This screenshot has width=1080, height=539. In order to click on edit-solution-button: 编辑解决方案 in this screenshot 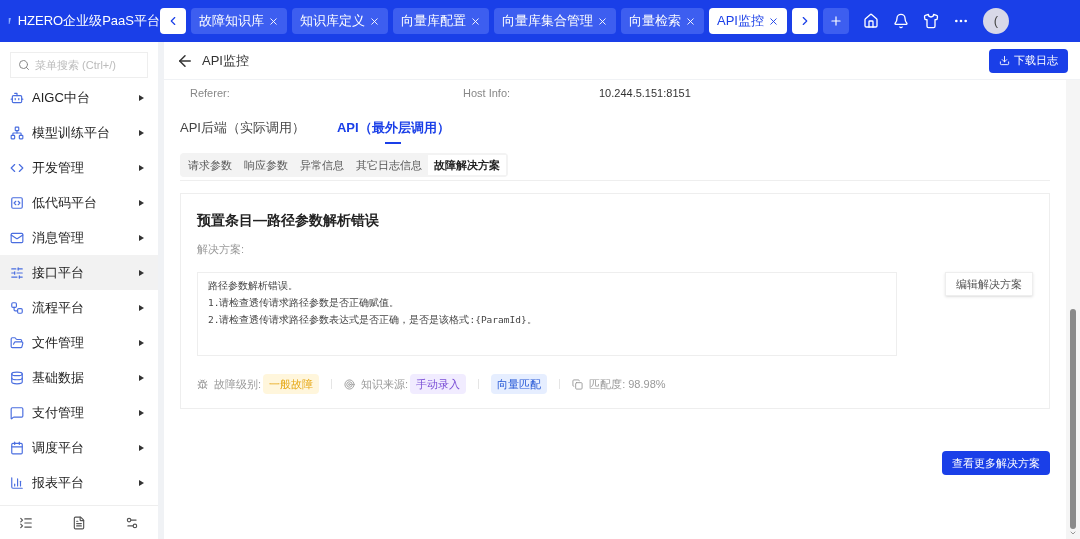, I will do `click(989, 283)`.